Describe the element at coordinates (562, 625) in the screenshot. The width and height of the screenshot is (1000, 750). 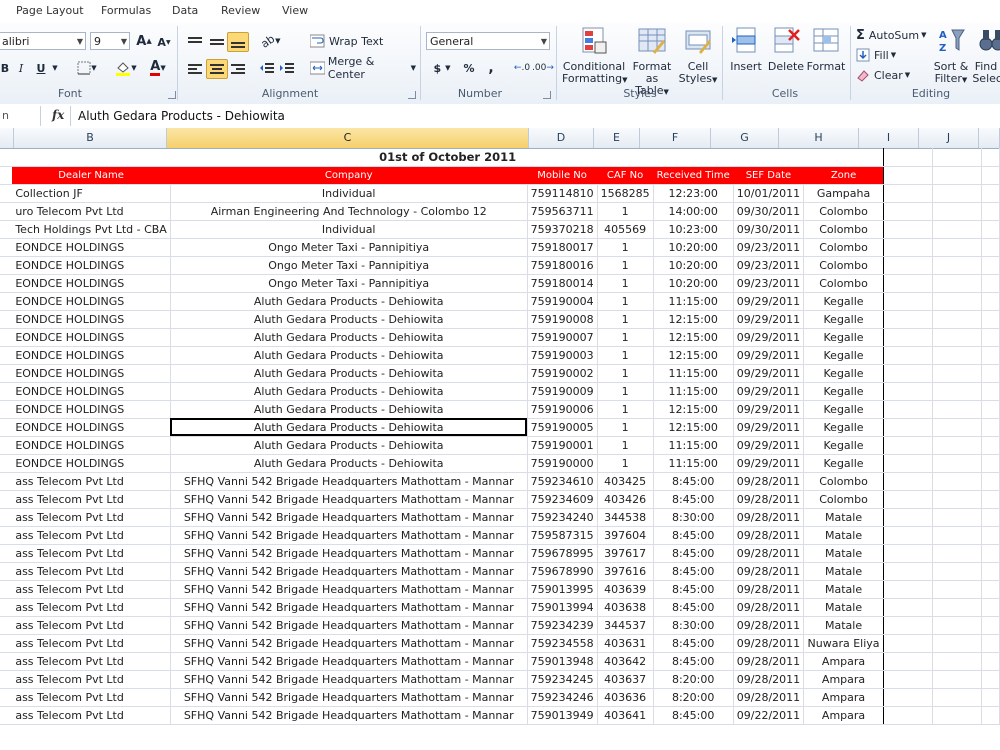
I see `mobile-no-cell: 759234239` at that location.